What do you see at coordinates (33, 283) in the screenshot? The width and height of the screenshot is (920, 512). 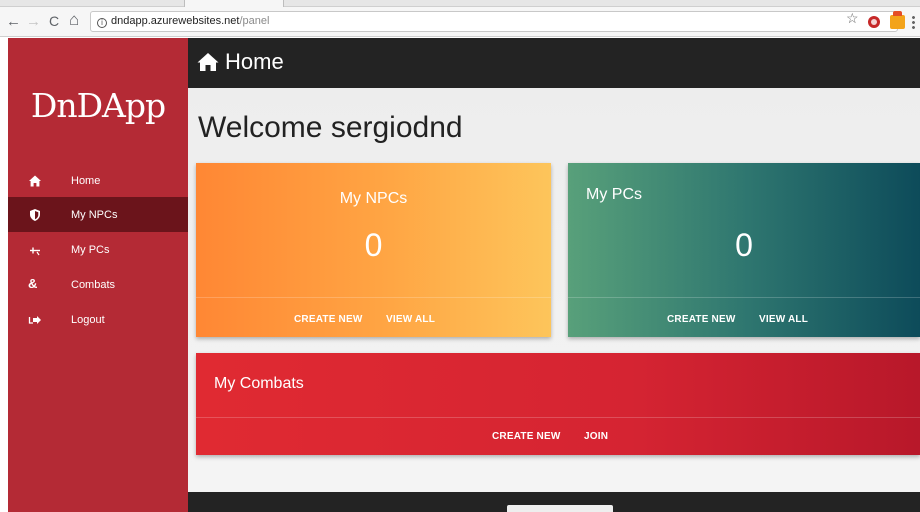 I see `ampersand-icon: &` at bounding box center [33, 283].